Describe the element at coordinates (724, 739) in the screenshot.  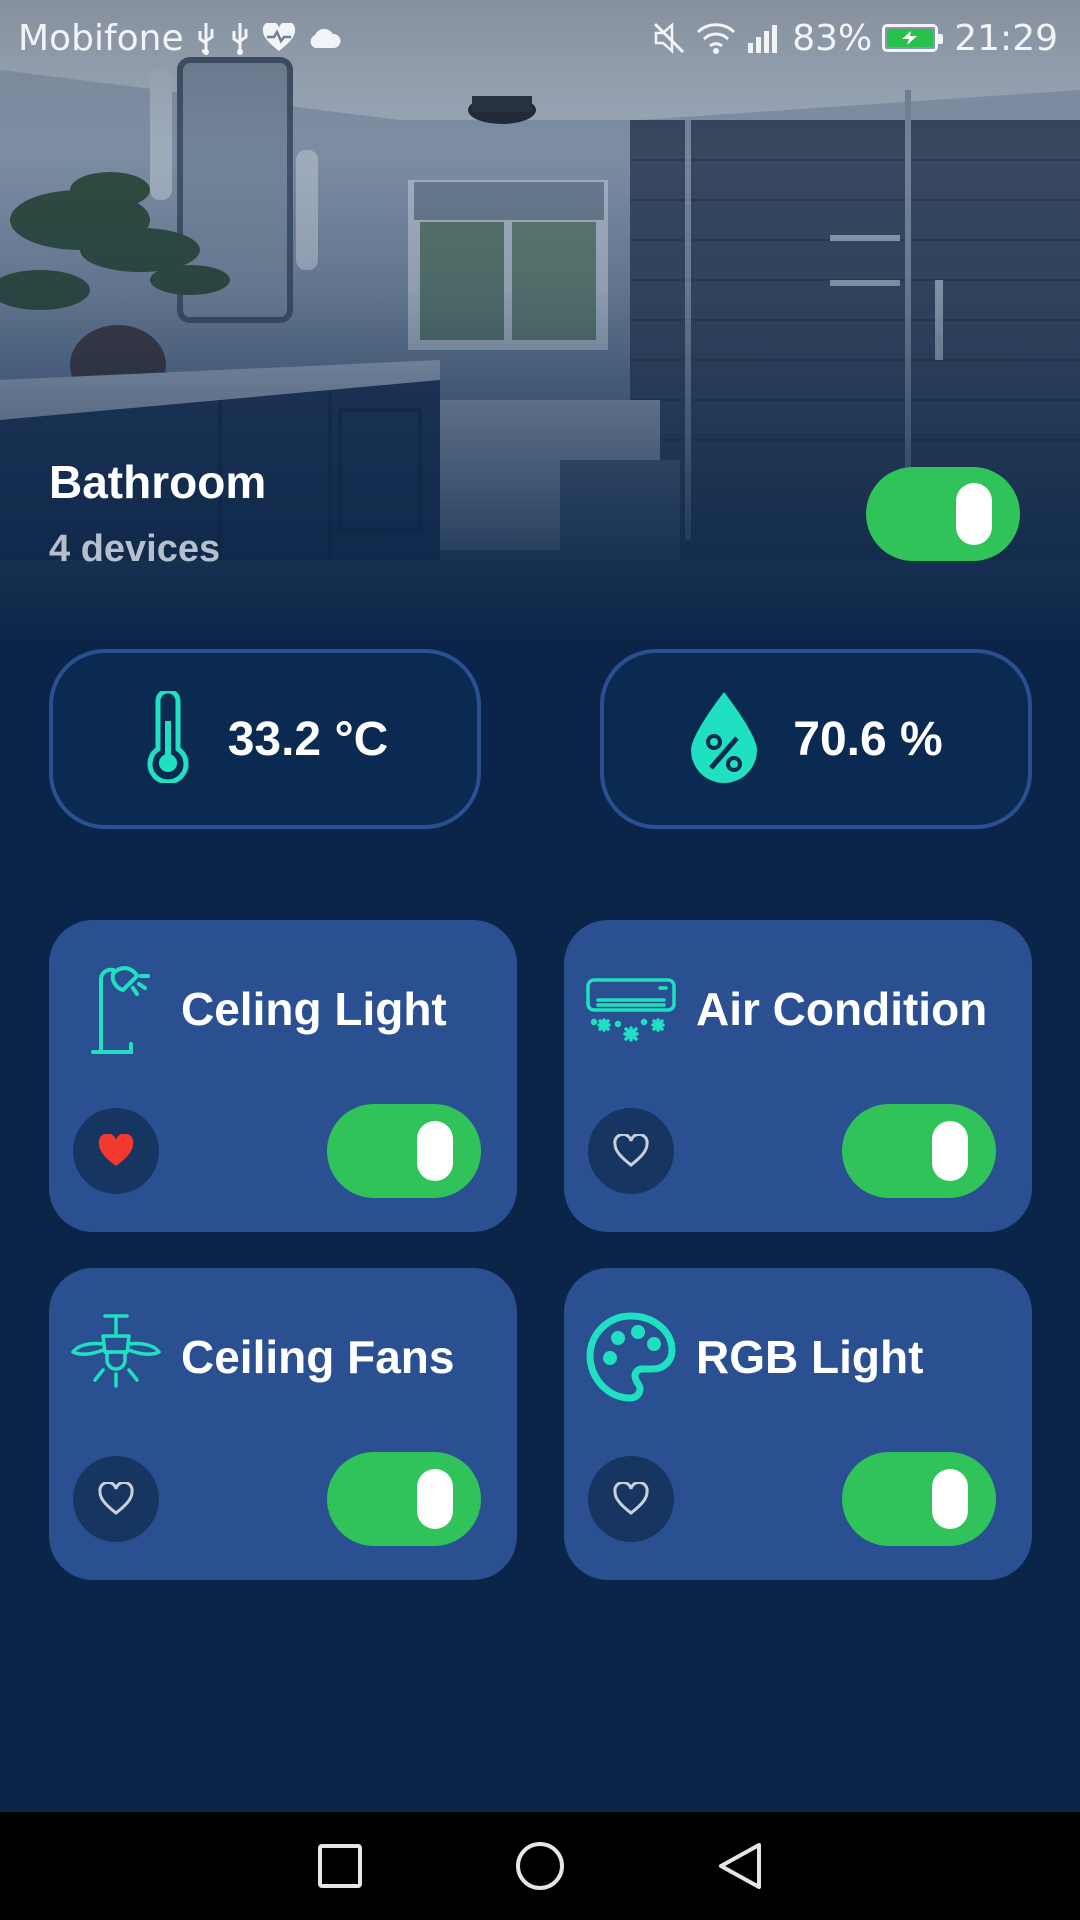
I see `humidity-drop-icon` at that location.